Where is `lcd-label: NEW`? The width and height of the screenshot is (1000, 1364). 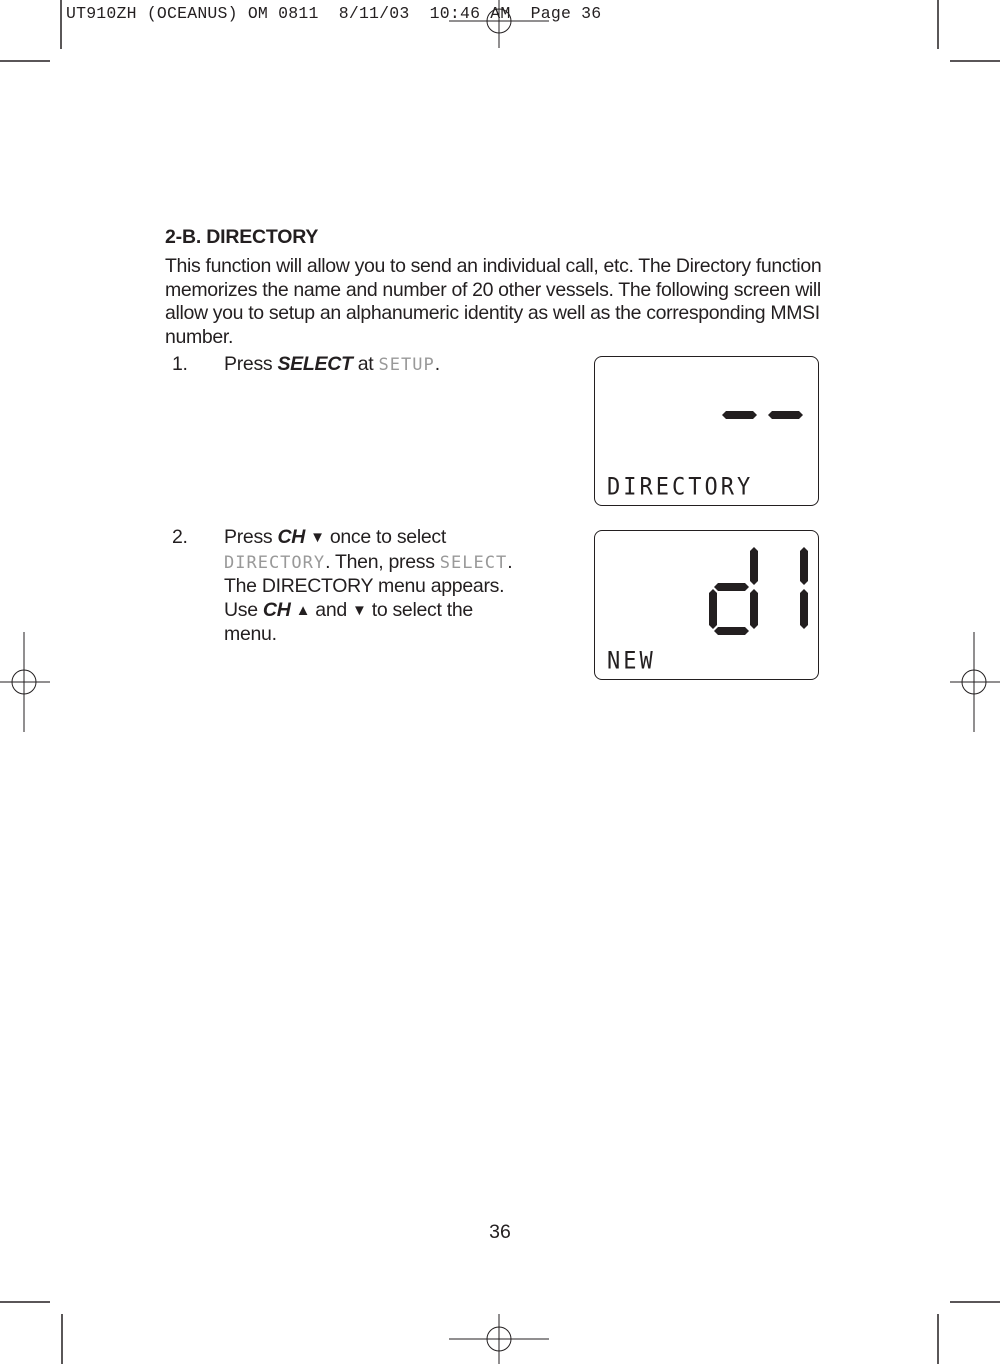 lcd-label: NEW is located at coordinates (631, 661).